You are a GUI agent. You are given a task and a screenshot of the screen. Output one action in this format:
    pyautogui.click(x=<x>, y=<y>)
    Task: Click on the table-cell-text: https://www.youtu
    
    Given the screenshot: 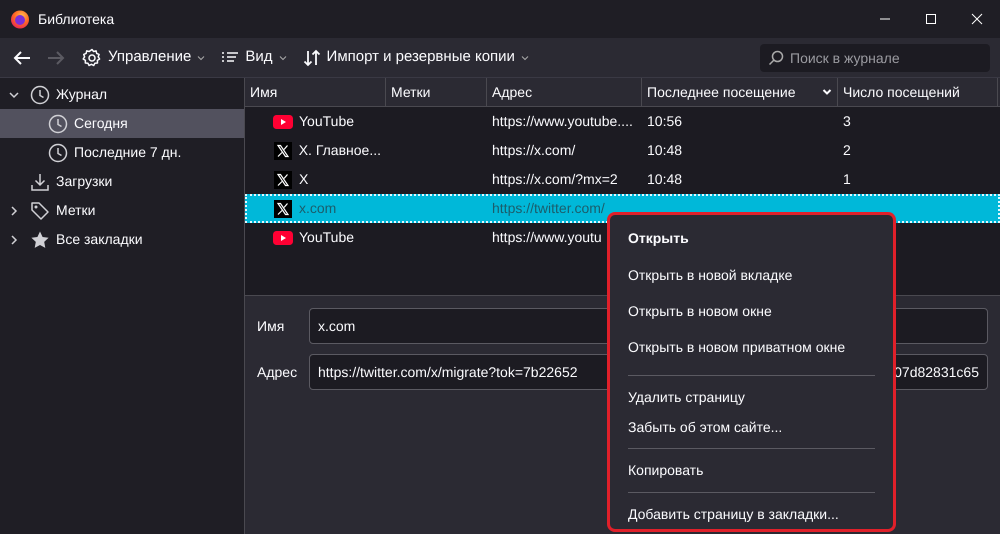 What is the action you would take?
    pyautogui.click(x=547, y=237)
    